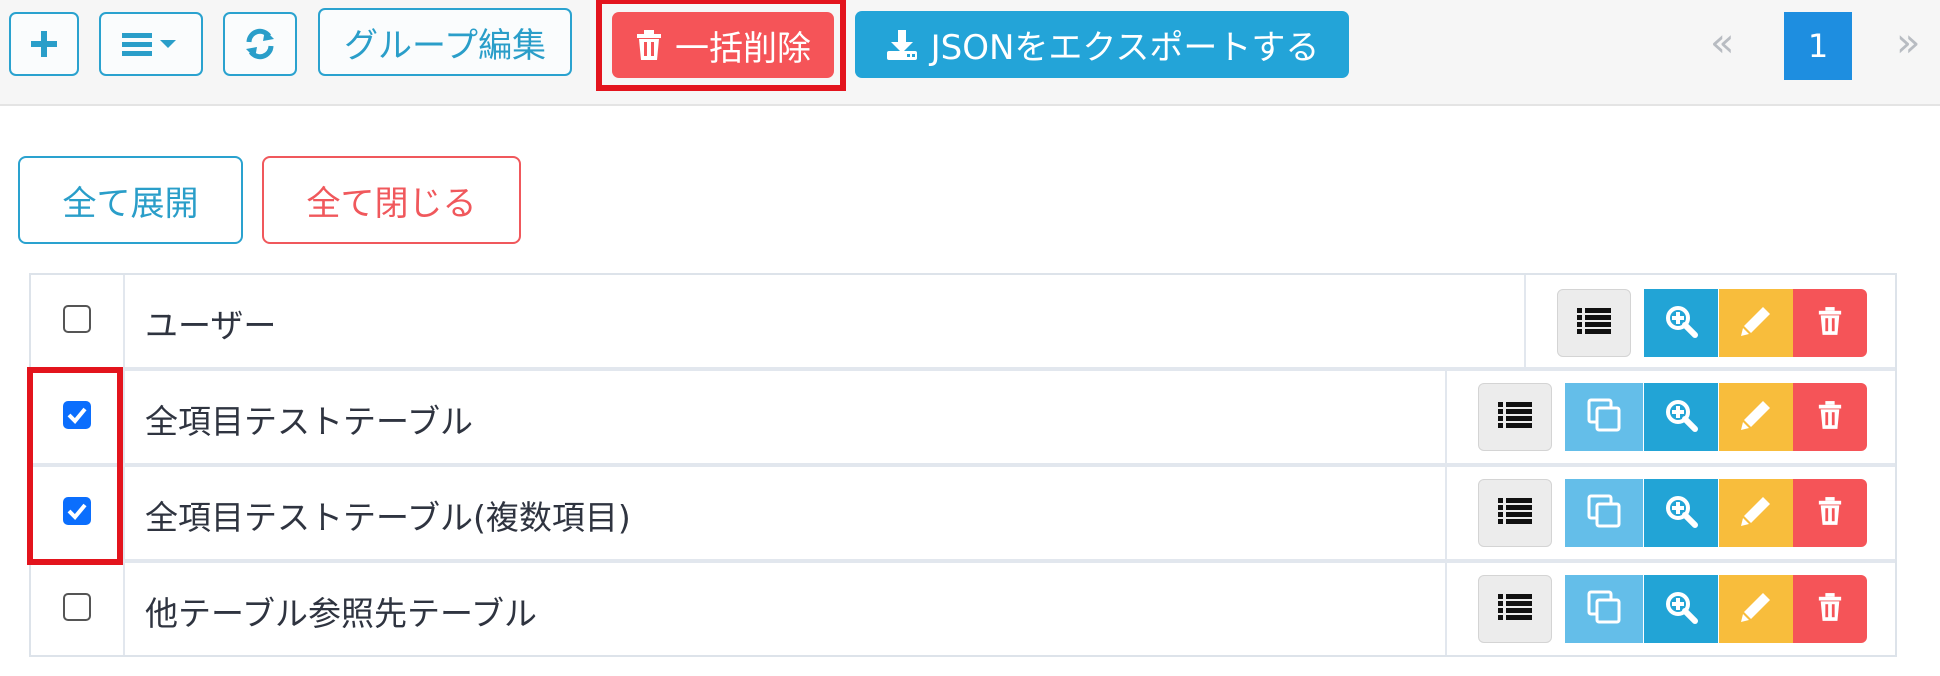 The image size is (1940, 676). I want to click on expand-all-button: 全て展開, so click(130, 200).